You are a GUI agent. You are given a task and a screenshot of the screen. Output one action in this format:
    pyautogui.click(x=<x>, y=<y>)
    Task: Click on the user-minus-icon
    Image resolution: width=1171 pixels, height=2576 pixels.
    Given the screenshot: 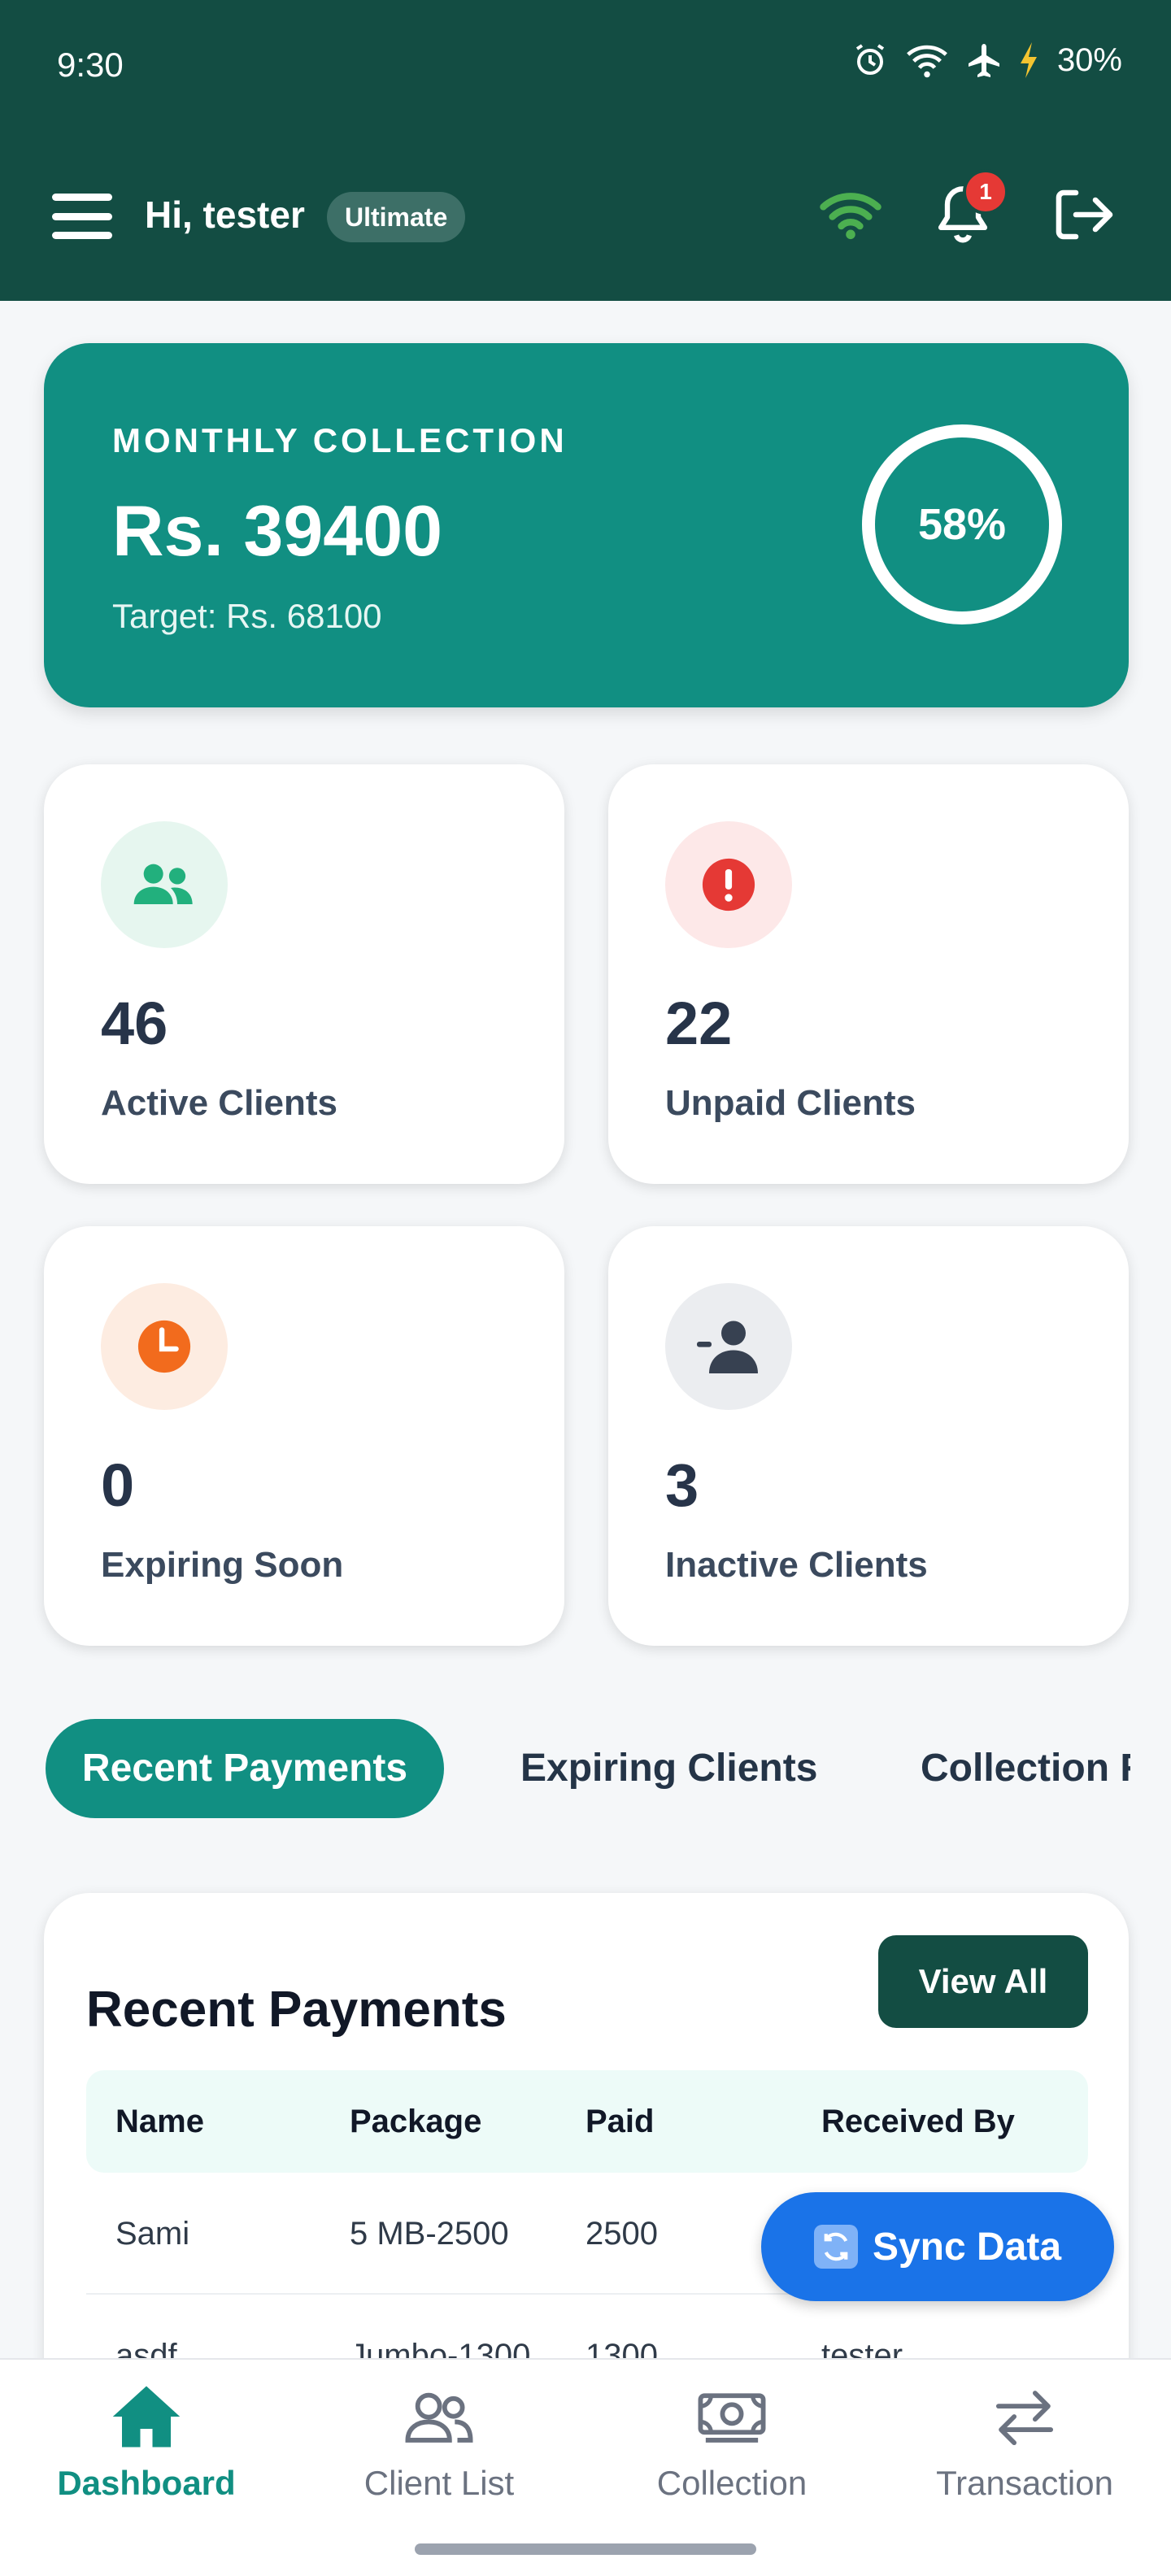 What is the action you would take?
    pyautogui.click(x=728, y=1347)
    